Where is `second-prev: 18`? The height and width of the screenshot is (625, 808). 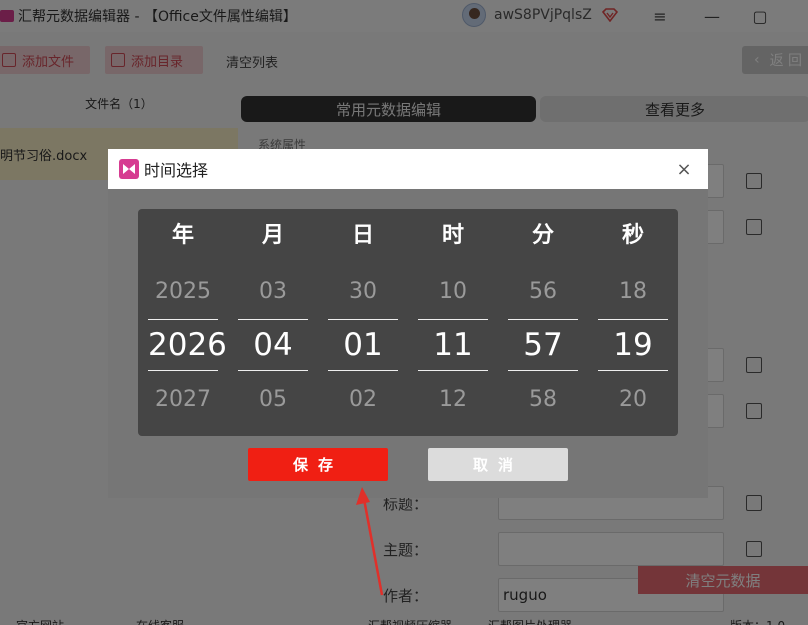
second-prev: 18 is located at coordinates (633, 291).